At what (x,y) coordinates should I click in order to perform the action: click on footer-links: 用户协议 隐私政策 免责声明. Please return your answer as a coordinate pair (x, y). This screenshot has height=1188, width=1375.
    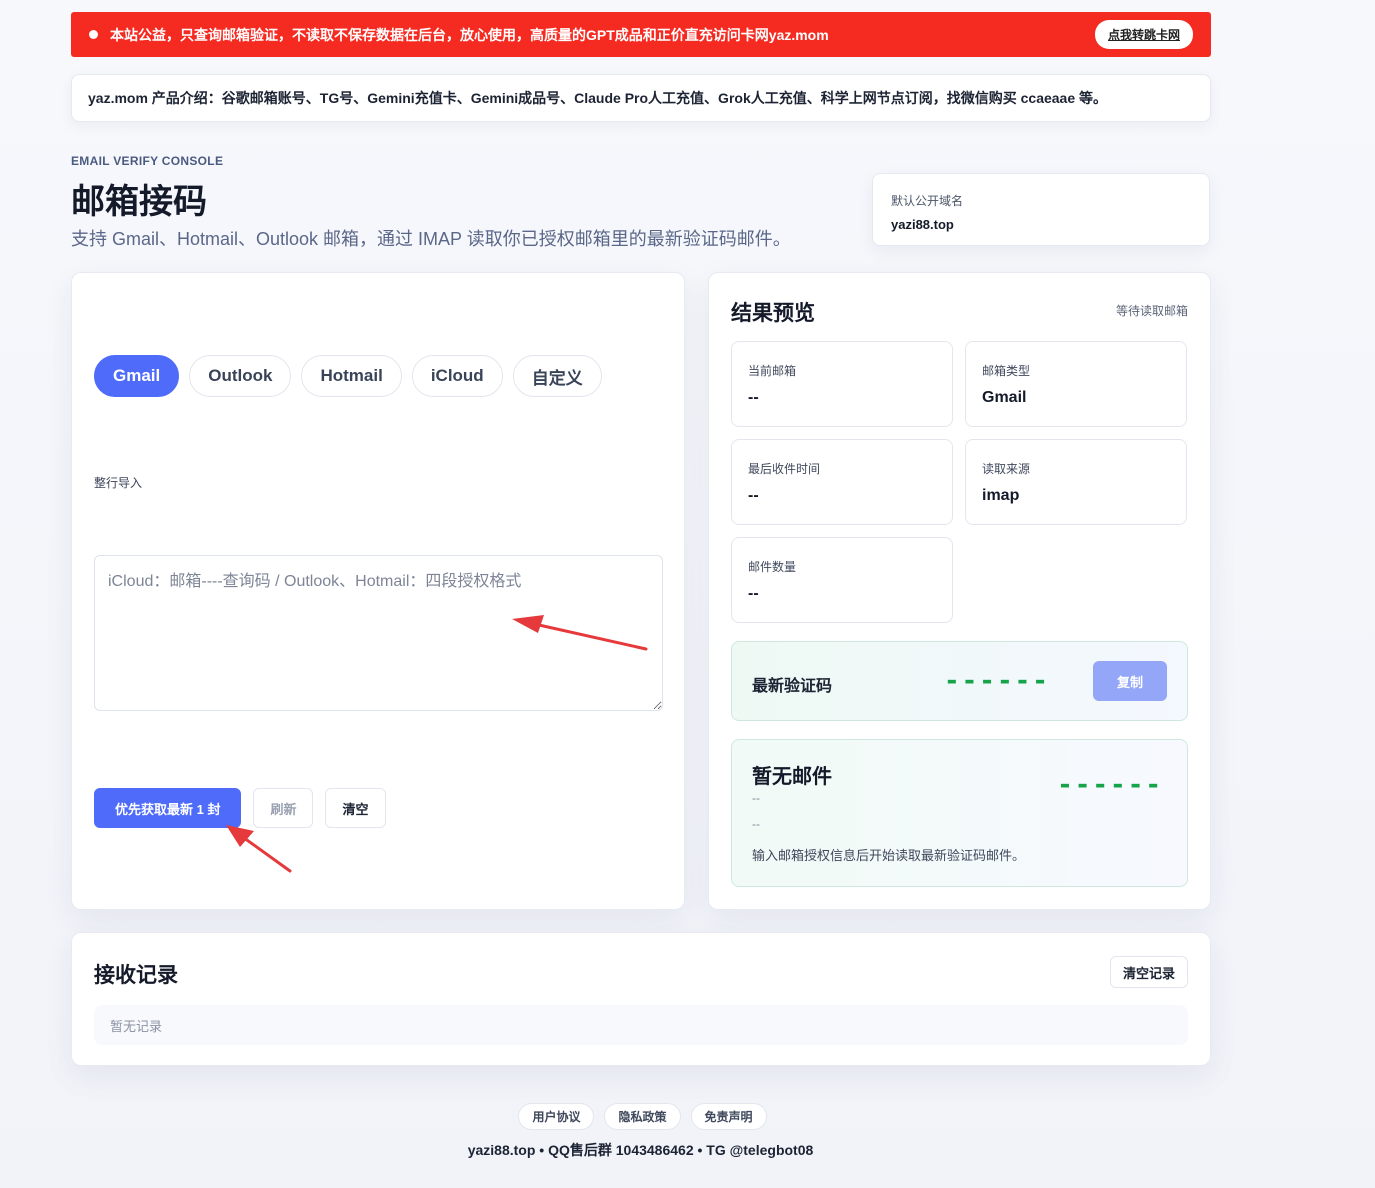
    Looking at the image, I should click on (665, 1116).